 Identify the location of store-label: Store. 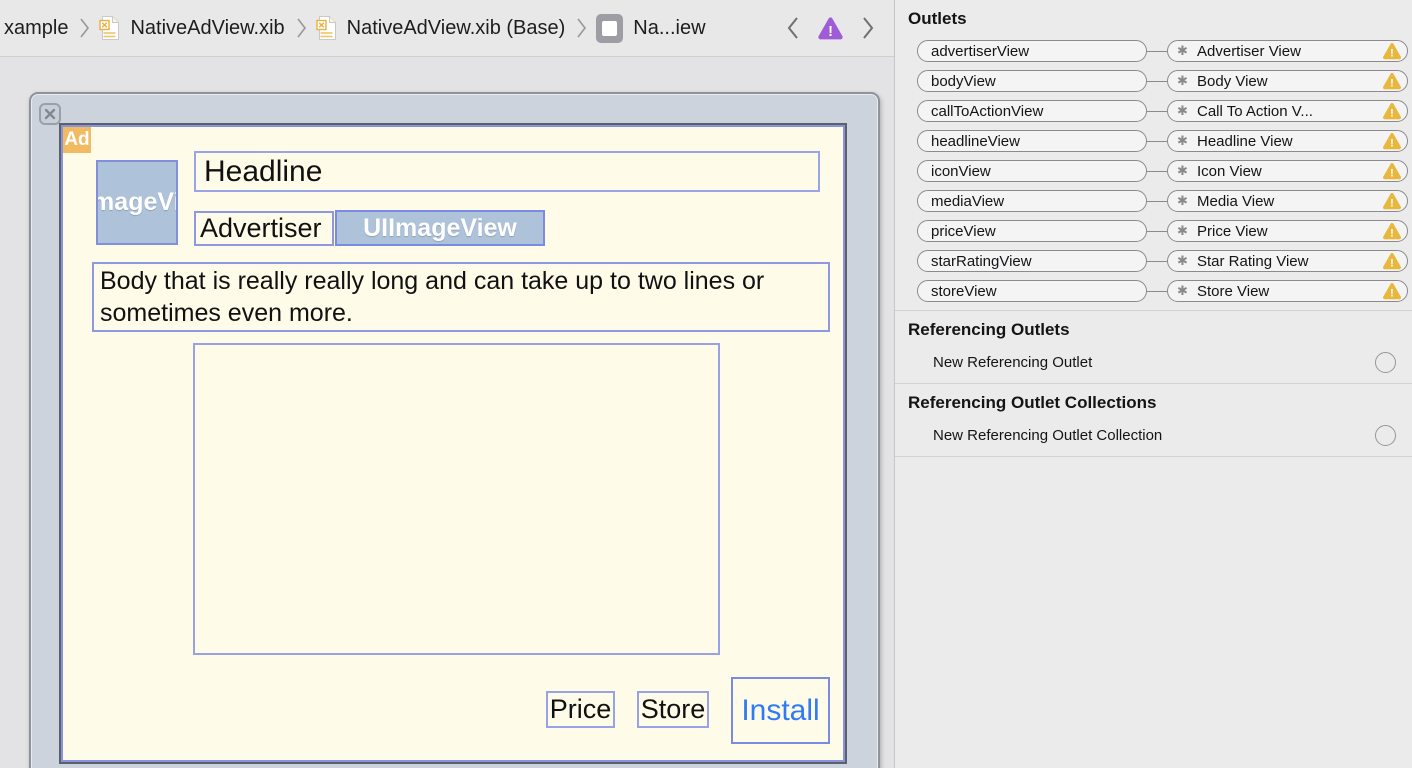
(673, 709).